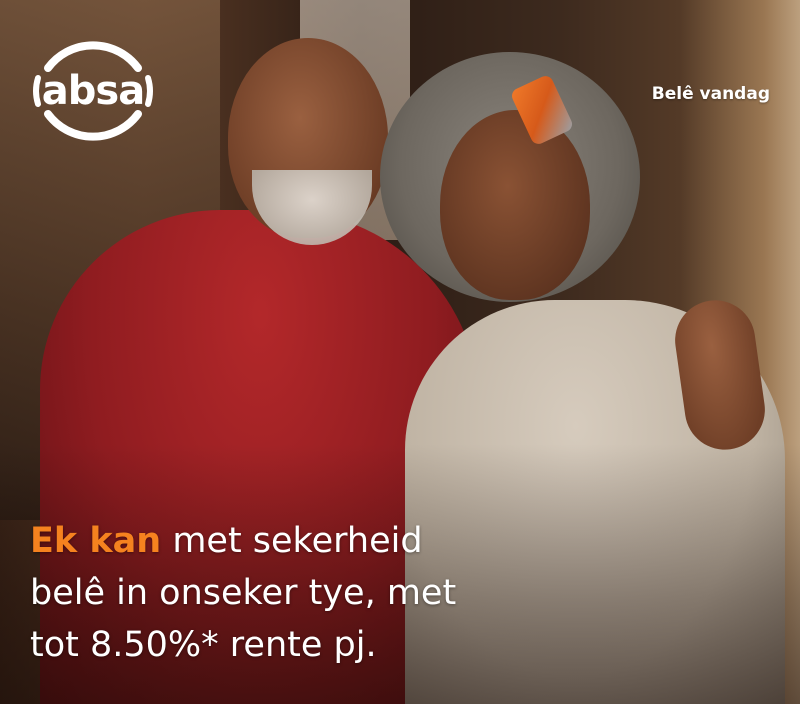  What do you see at coordinates (711, 94) in the screenshot?
I see `invest-today-link: Belê vandag` at bounding box center [711, 94].